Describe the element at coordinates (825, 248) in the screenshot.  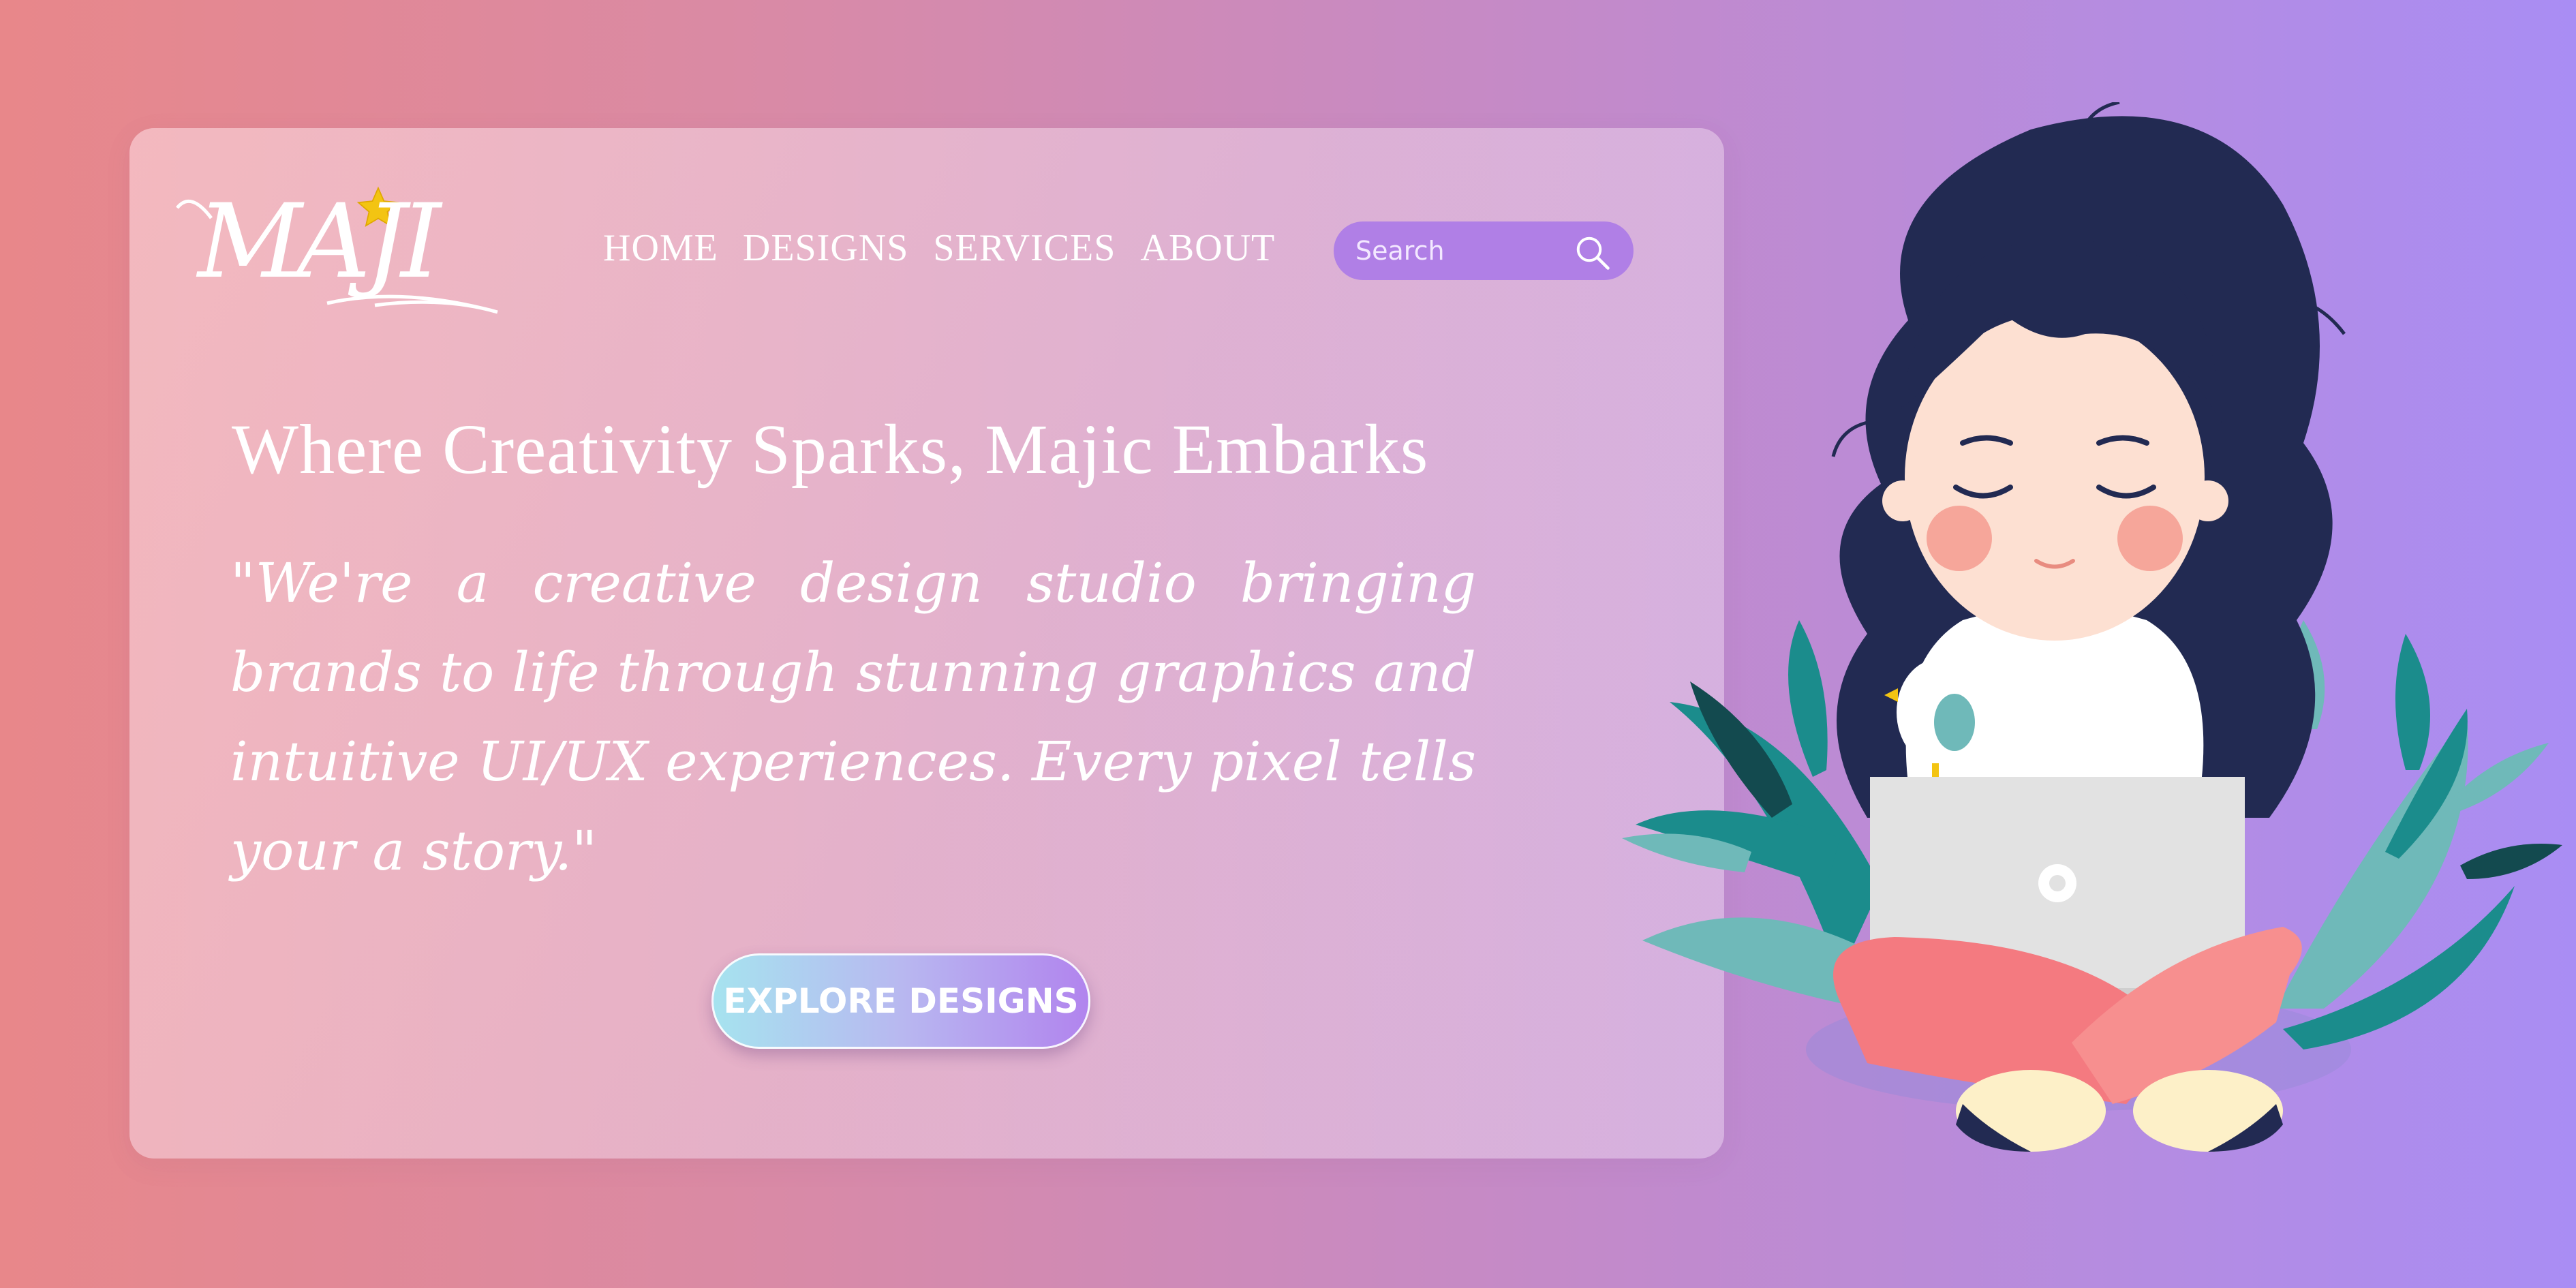
I see `nav-item-designs: DESIGNS` at that location.